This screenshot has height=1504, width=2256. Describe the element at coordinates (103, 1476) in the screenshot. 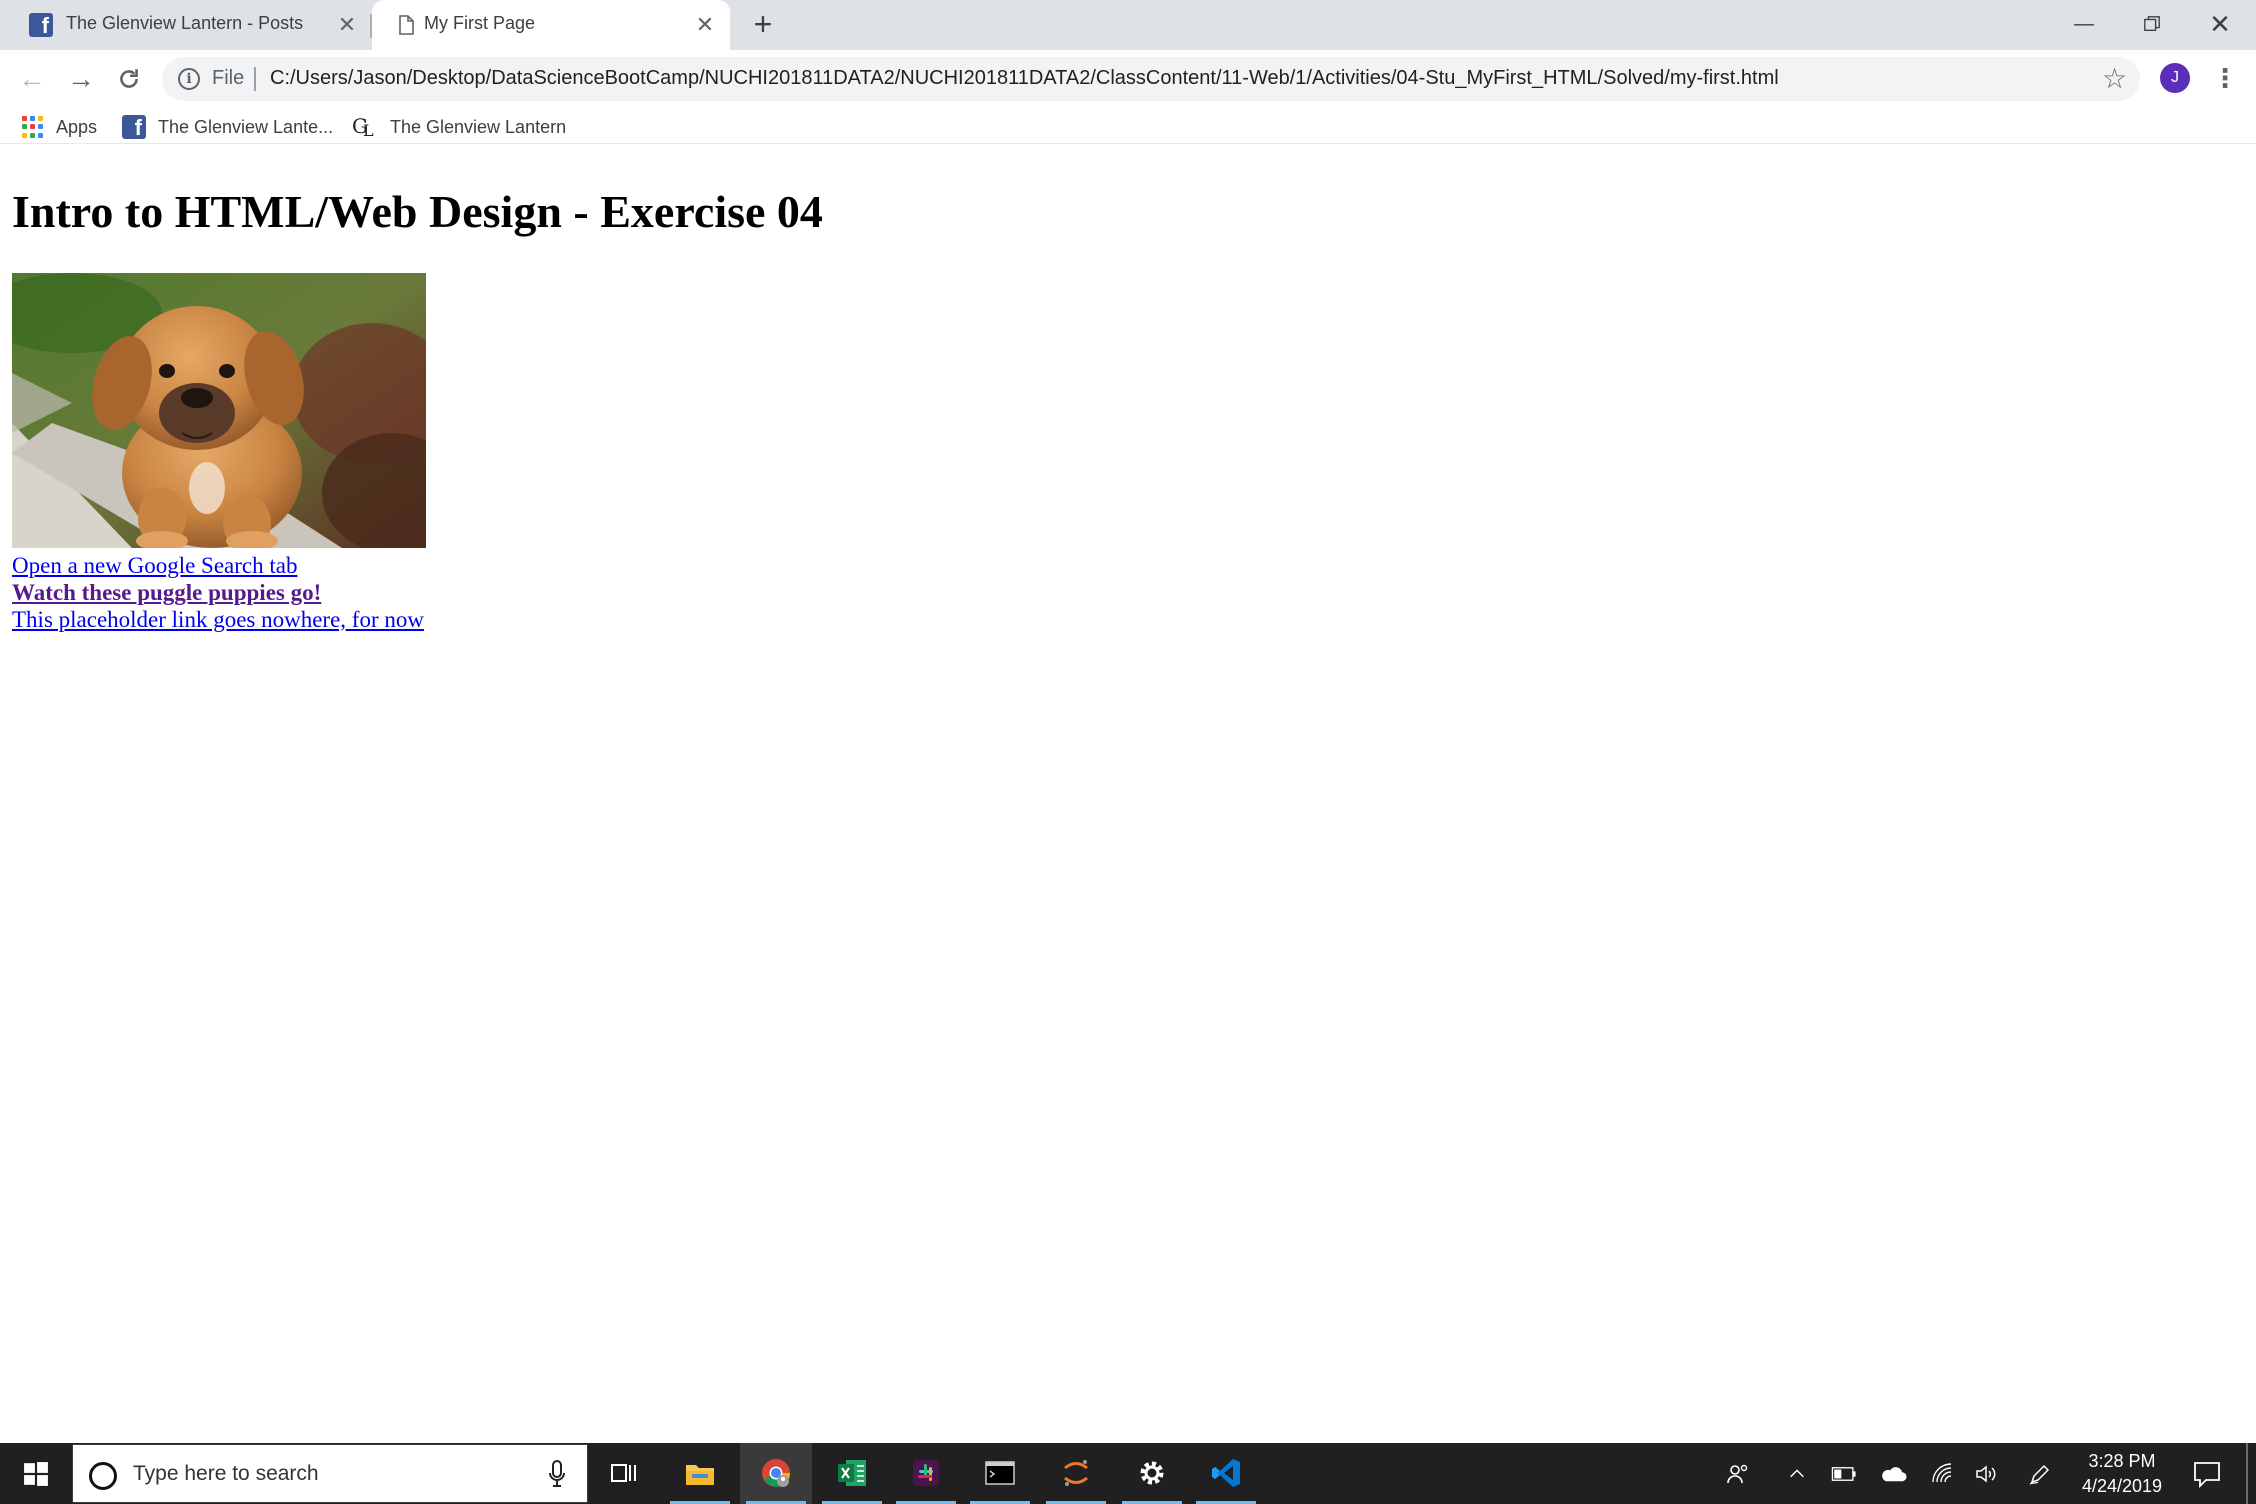

I see `cortana-icon` at that location.